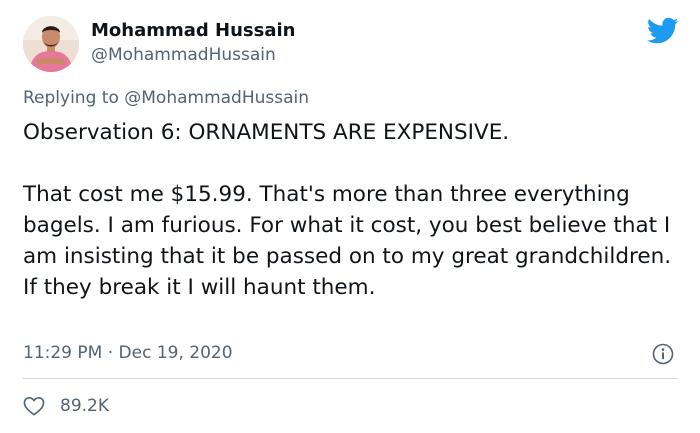 This screenshot has height=433, width=700. Describe the element at coordinates (663, 354) in the screenshot. I see `info-icon` at that location.